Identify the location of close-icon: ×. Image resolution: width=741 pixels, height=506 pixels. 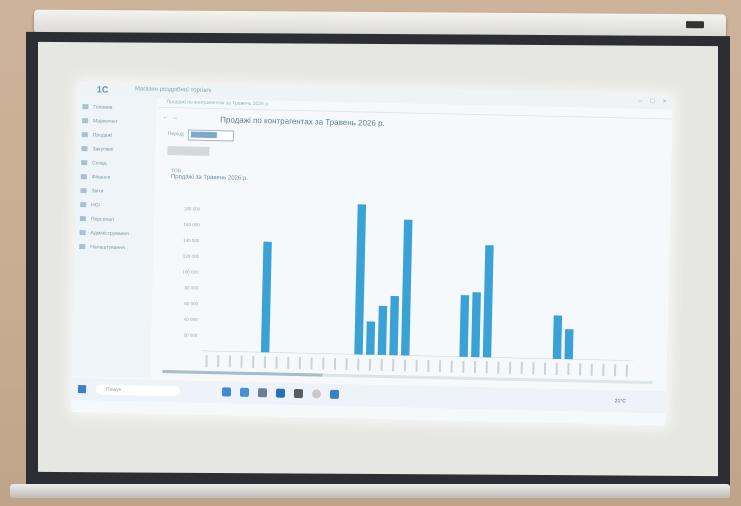
(665, 101).